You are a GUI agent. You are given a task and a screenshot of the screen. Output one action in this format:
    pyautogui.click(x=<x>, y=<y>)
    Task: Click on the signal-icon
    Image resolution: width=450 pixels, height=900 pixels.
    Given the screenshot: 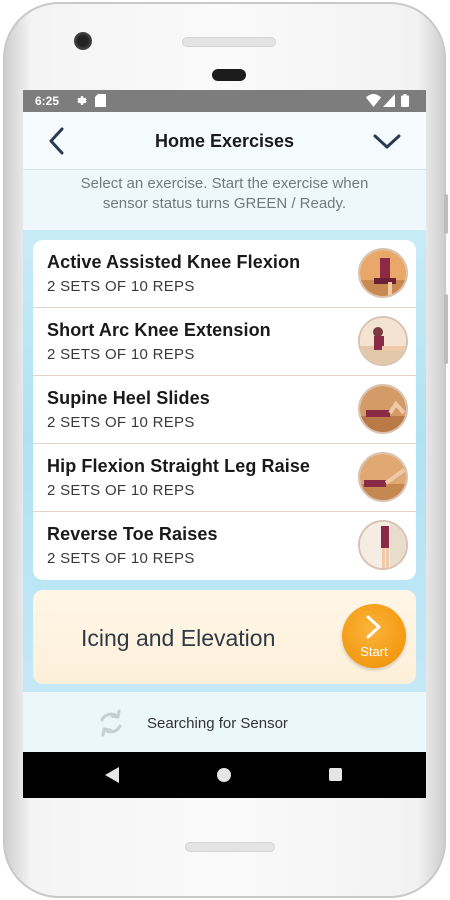 What is the action you would take?
    pyautogui.click(x=389, y=100)
    